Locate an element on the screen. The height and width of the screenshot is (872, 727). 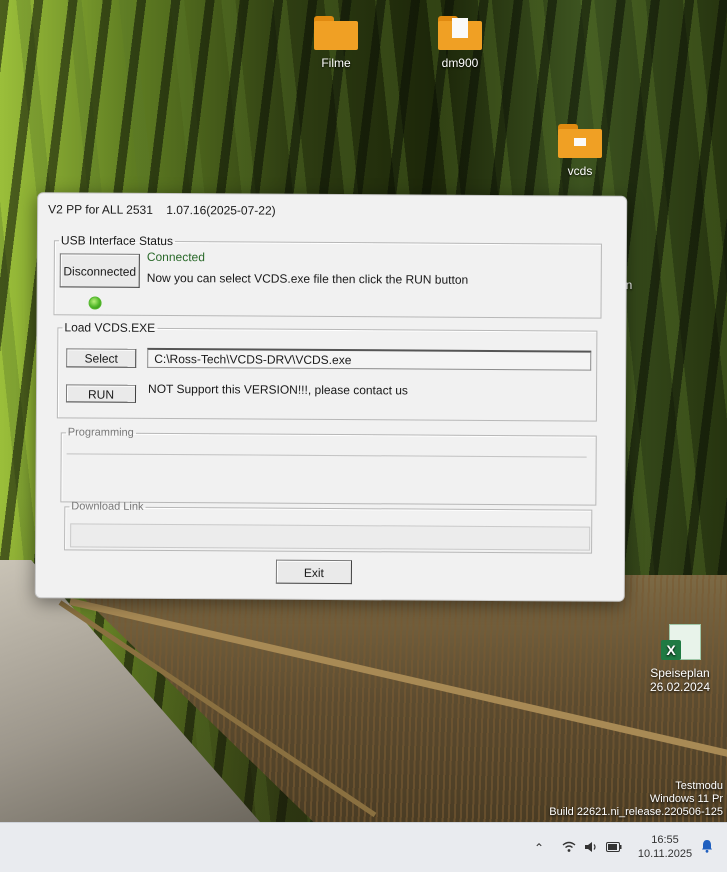
watermark-line: Build 22621.ni_release.220506-125 is located at coordinates (636, 812).